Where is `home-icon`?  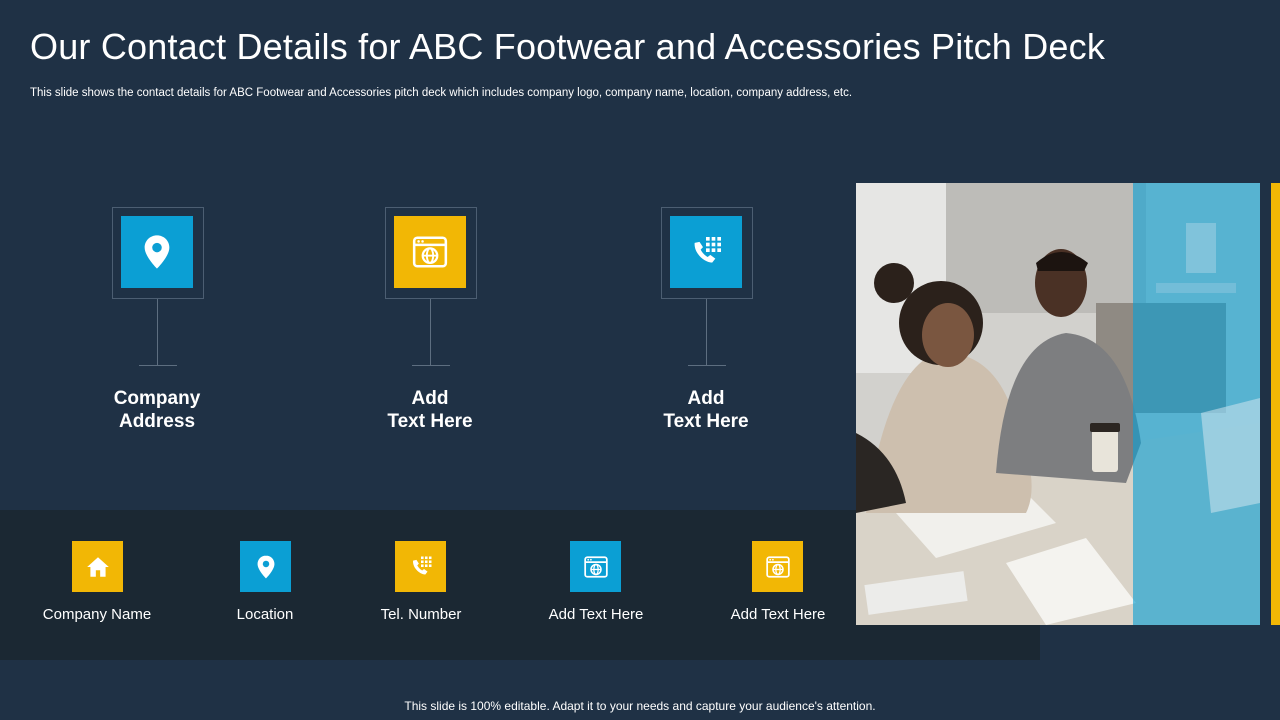 home-icon is located at coordinates (97, 566).